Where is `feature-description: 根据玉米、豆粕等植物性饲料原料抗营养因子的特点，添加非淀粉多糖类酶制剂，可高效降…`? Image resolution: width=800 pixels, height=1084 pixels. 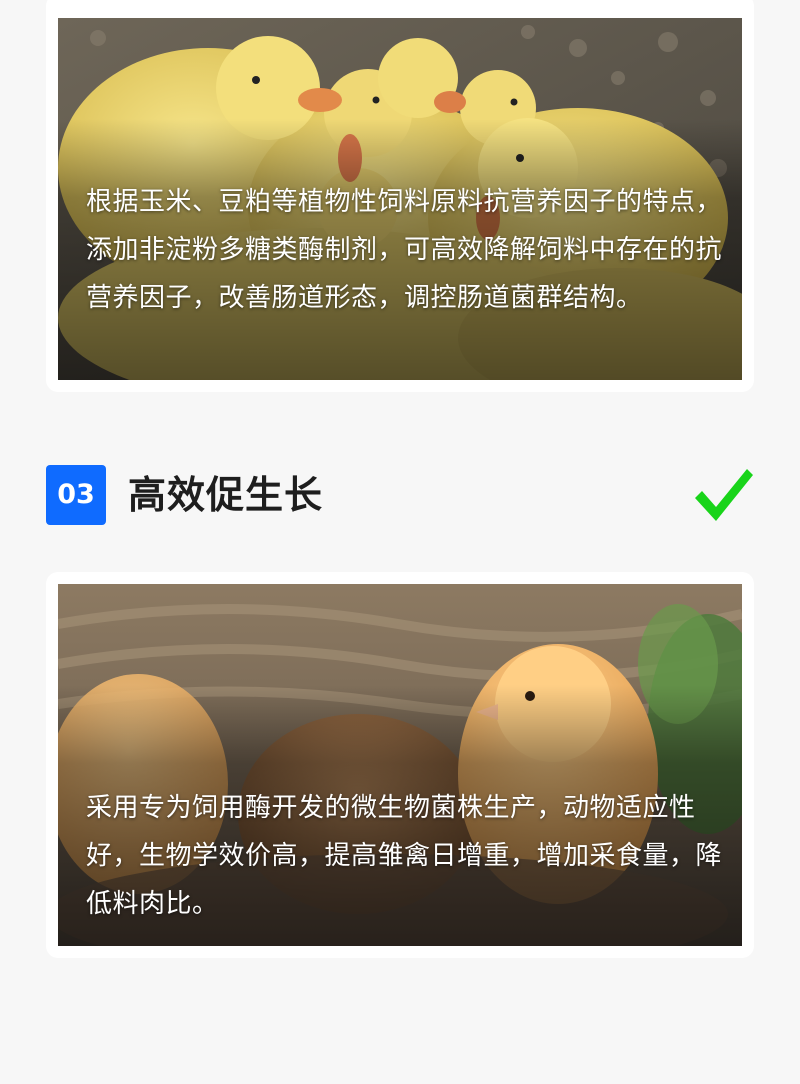 feature-description: 根据玉米、豆粕等植物性饲料原料抗营养因子的特点，添加非淀粉多糖类酶制剂，可高效降… is located at coordinates (404, 250).